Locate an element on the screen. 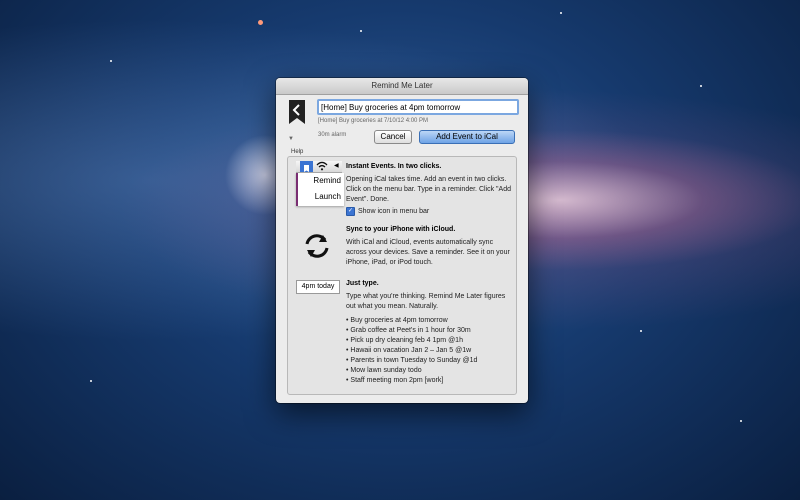 The width and height of the screenshot is (800, 500). show-icon-label: Show icon in menu bar is located at coordinates (394, 211).